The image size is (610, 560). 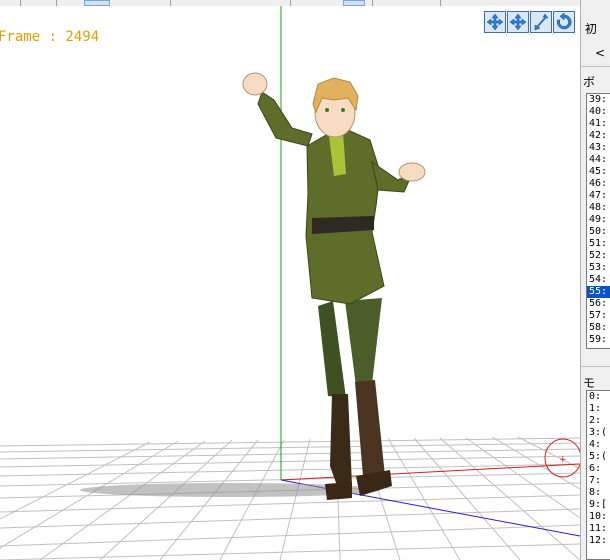 I want to click on initial-position-label: 初, so click(x=591, y=29).